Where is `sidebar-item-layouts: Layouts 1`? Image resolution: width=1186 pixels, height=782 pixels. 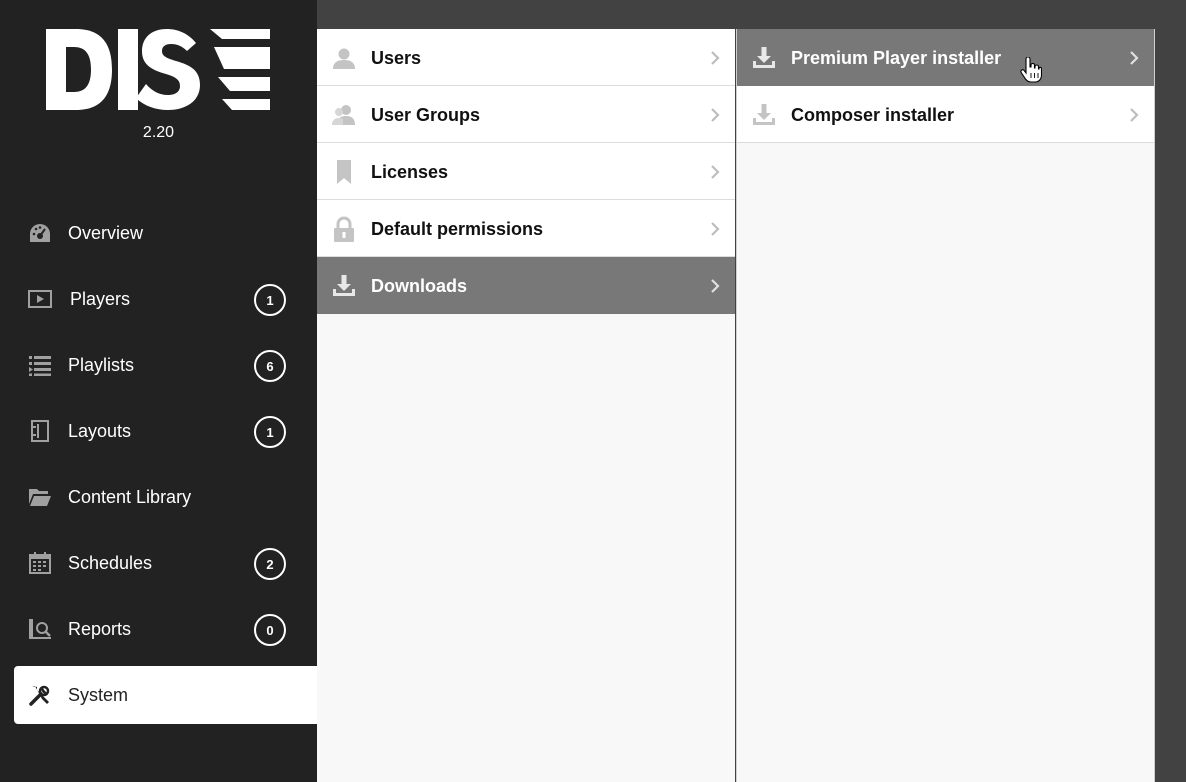 sidebar-item-layouts: Layouts 1 is located at coordinates (165, 431).